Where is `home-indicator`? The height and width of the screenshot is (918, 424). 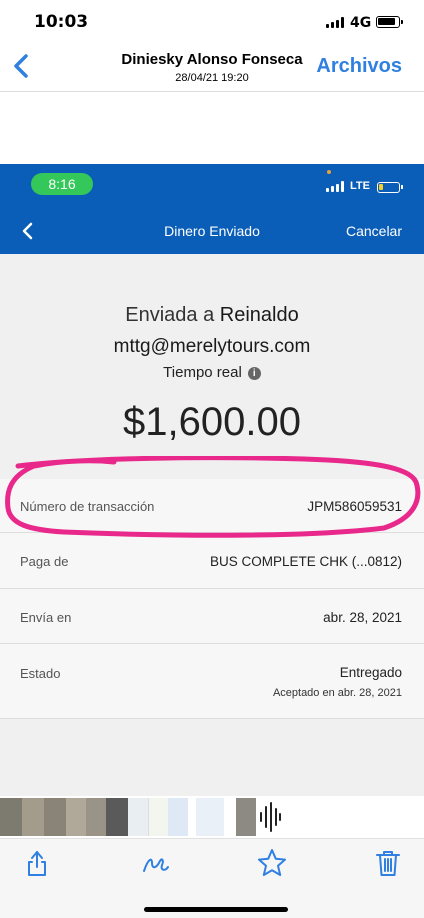 home-indicator is located at coordinates (216, 909).